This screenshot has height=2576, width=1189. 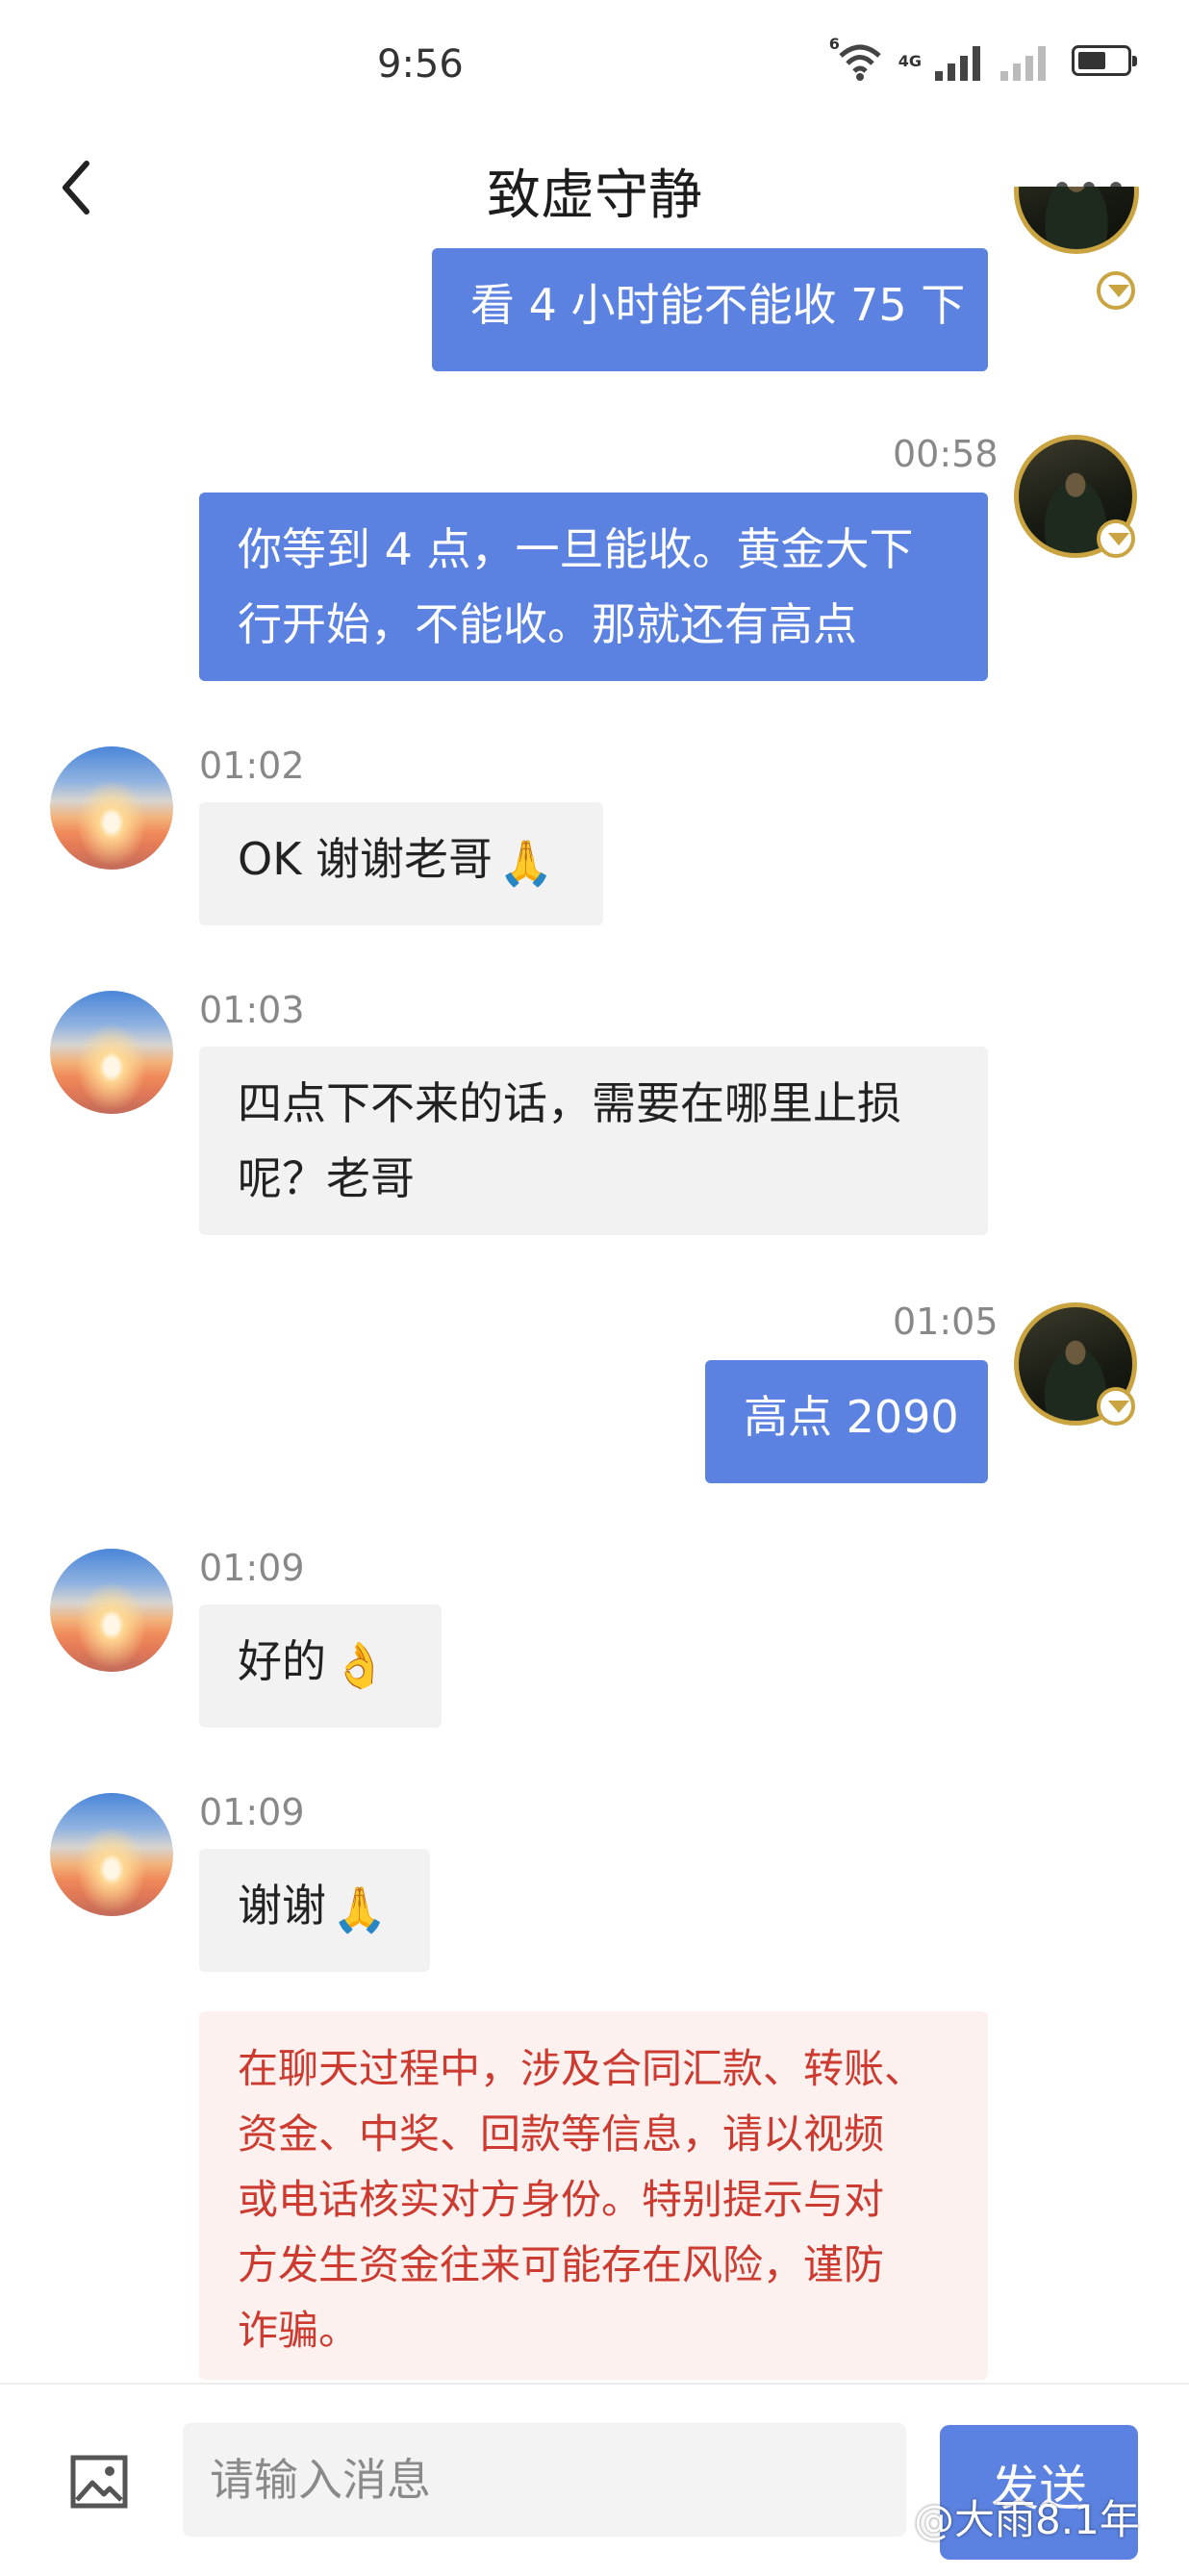 I want to click on message-line: 你等到 4 点，一旦能收。黄金大下, so click(x=576, y=549).